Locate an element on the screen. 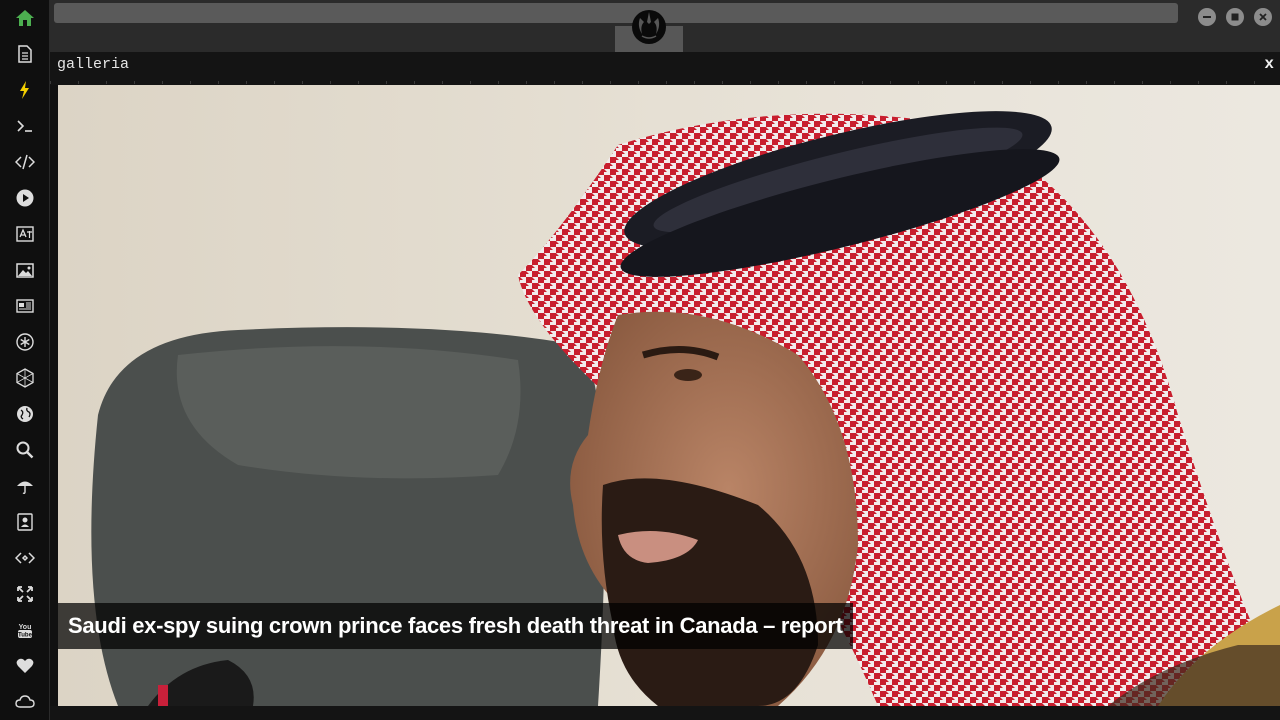 The image size is (1280, 720). globe-icon is located at coordinates (25, 414).